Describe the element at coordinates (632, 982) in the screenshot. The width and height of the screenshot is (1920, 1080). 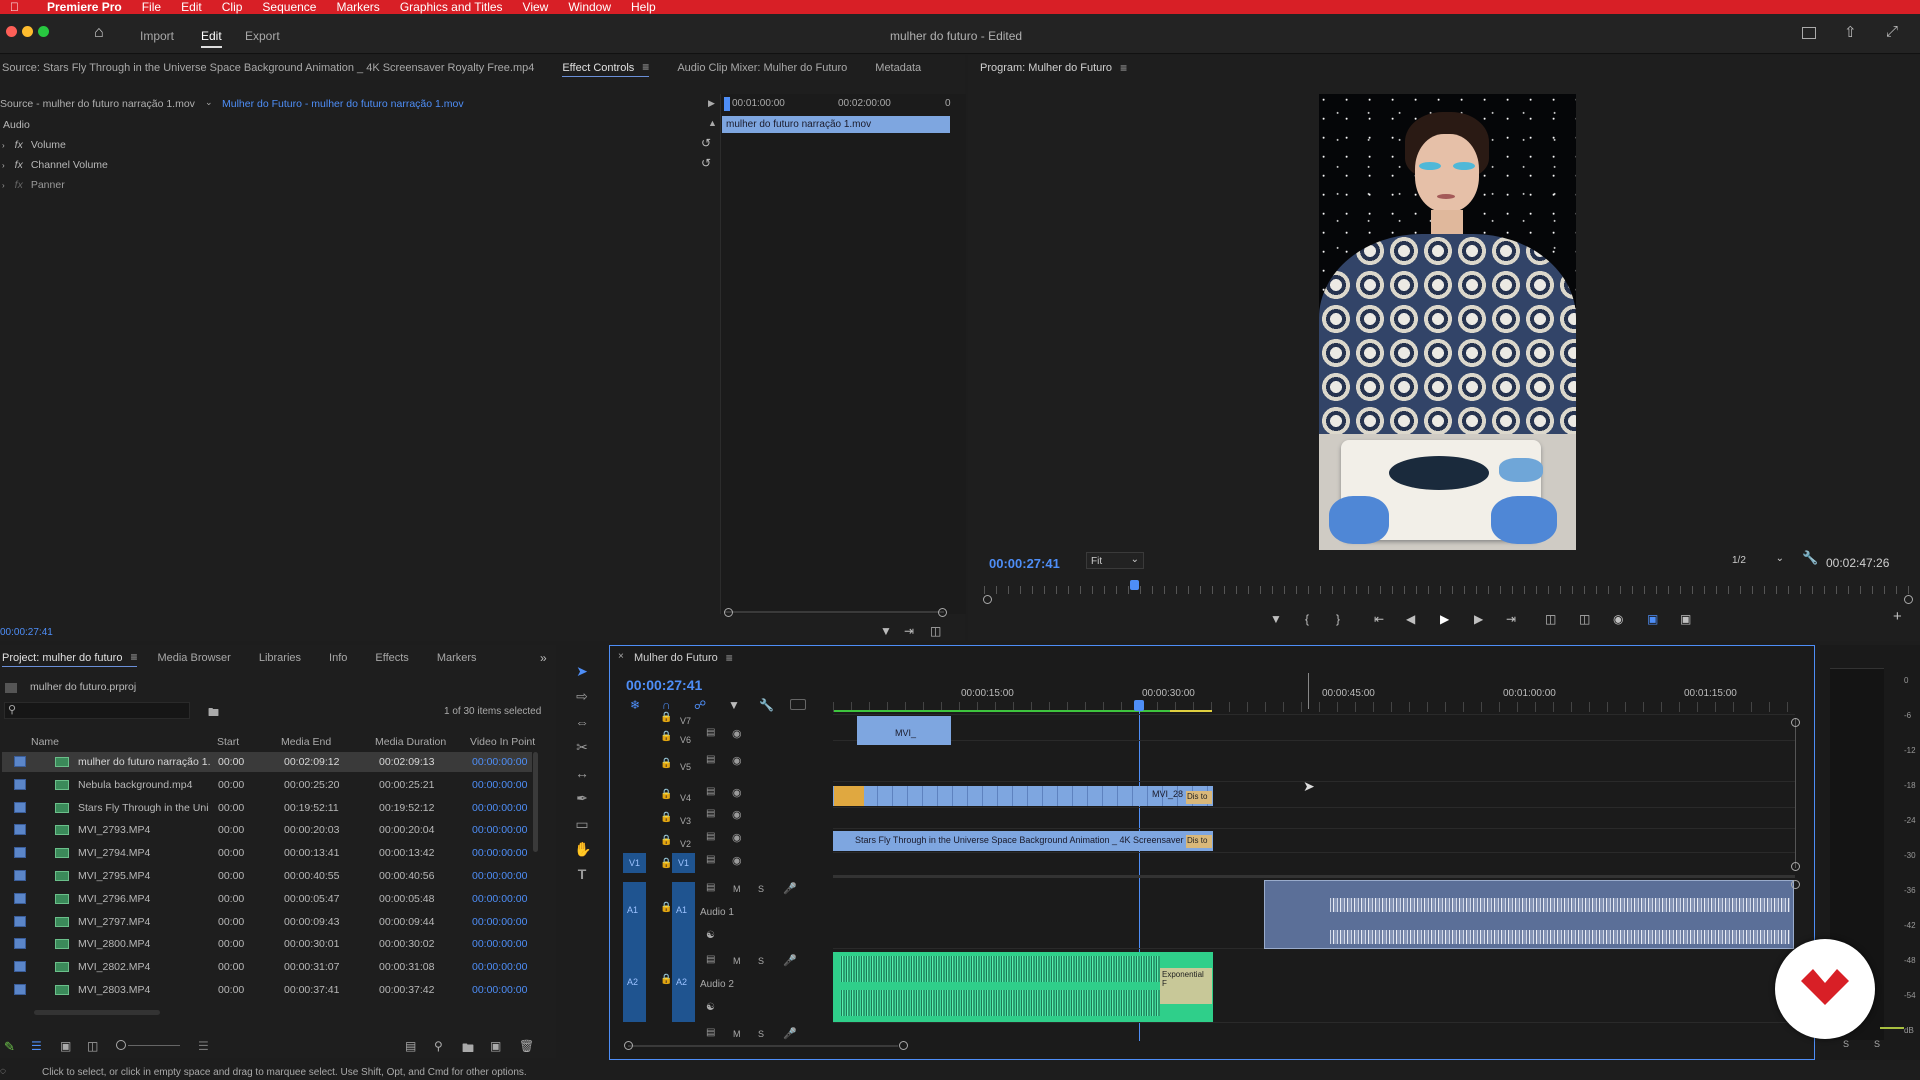
I see `source-patch-a2: A2` at that location.